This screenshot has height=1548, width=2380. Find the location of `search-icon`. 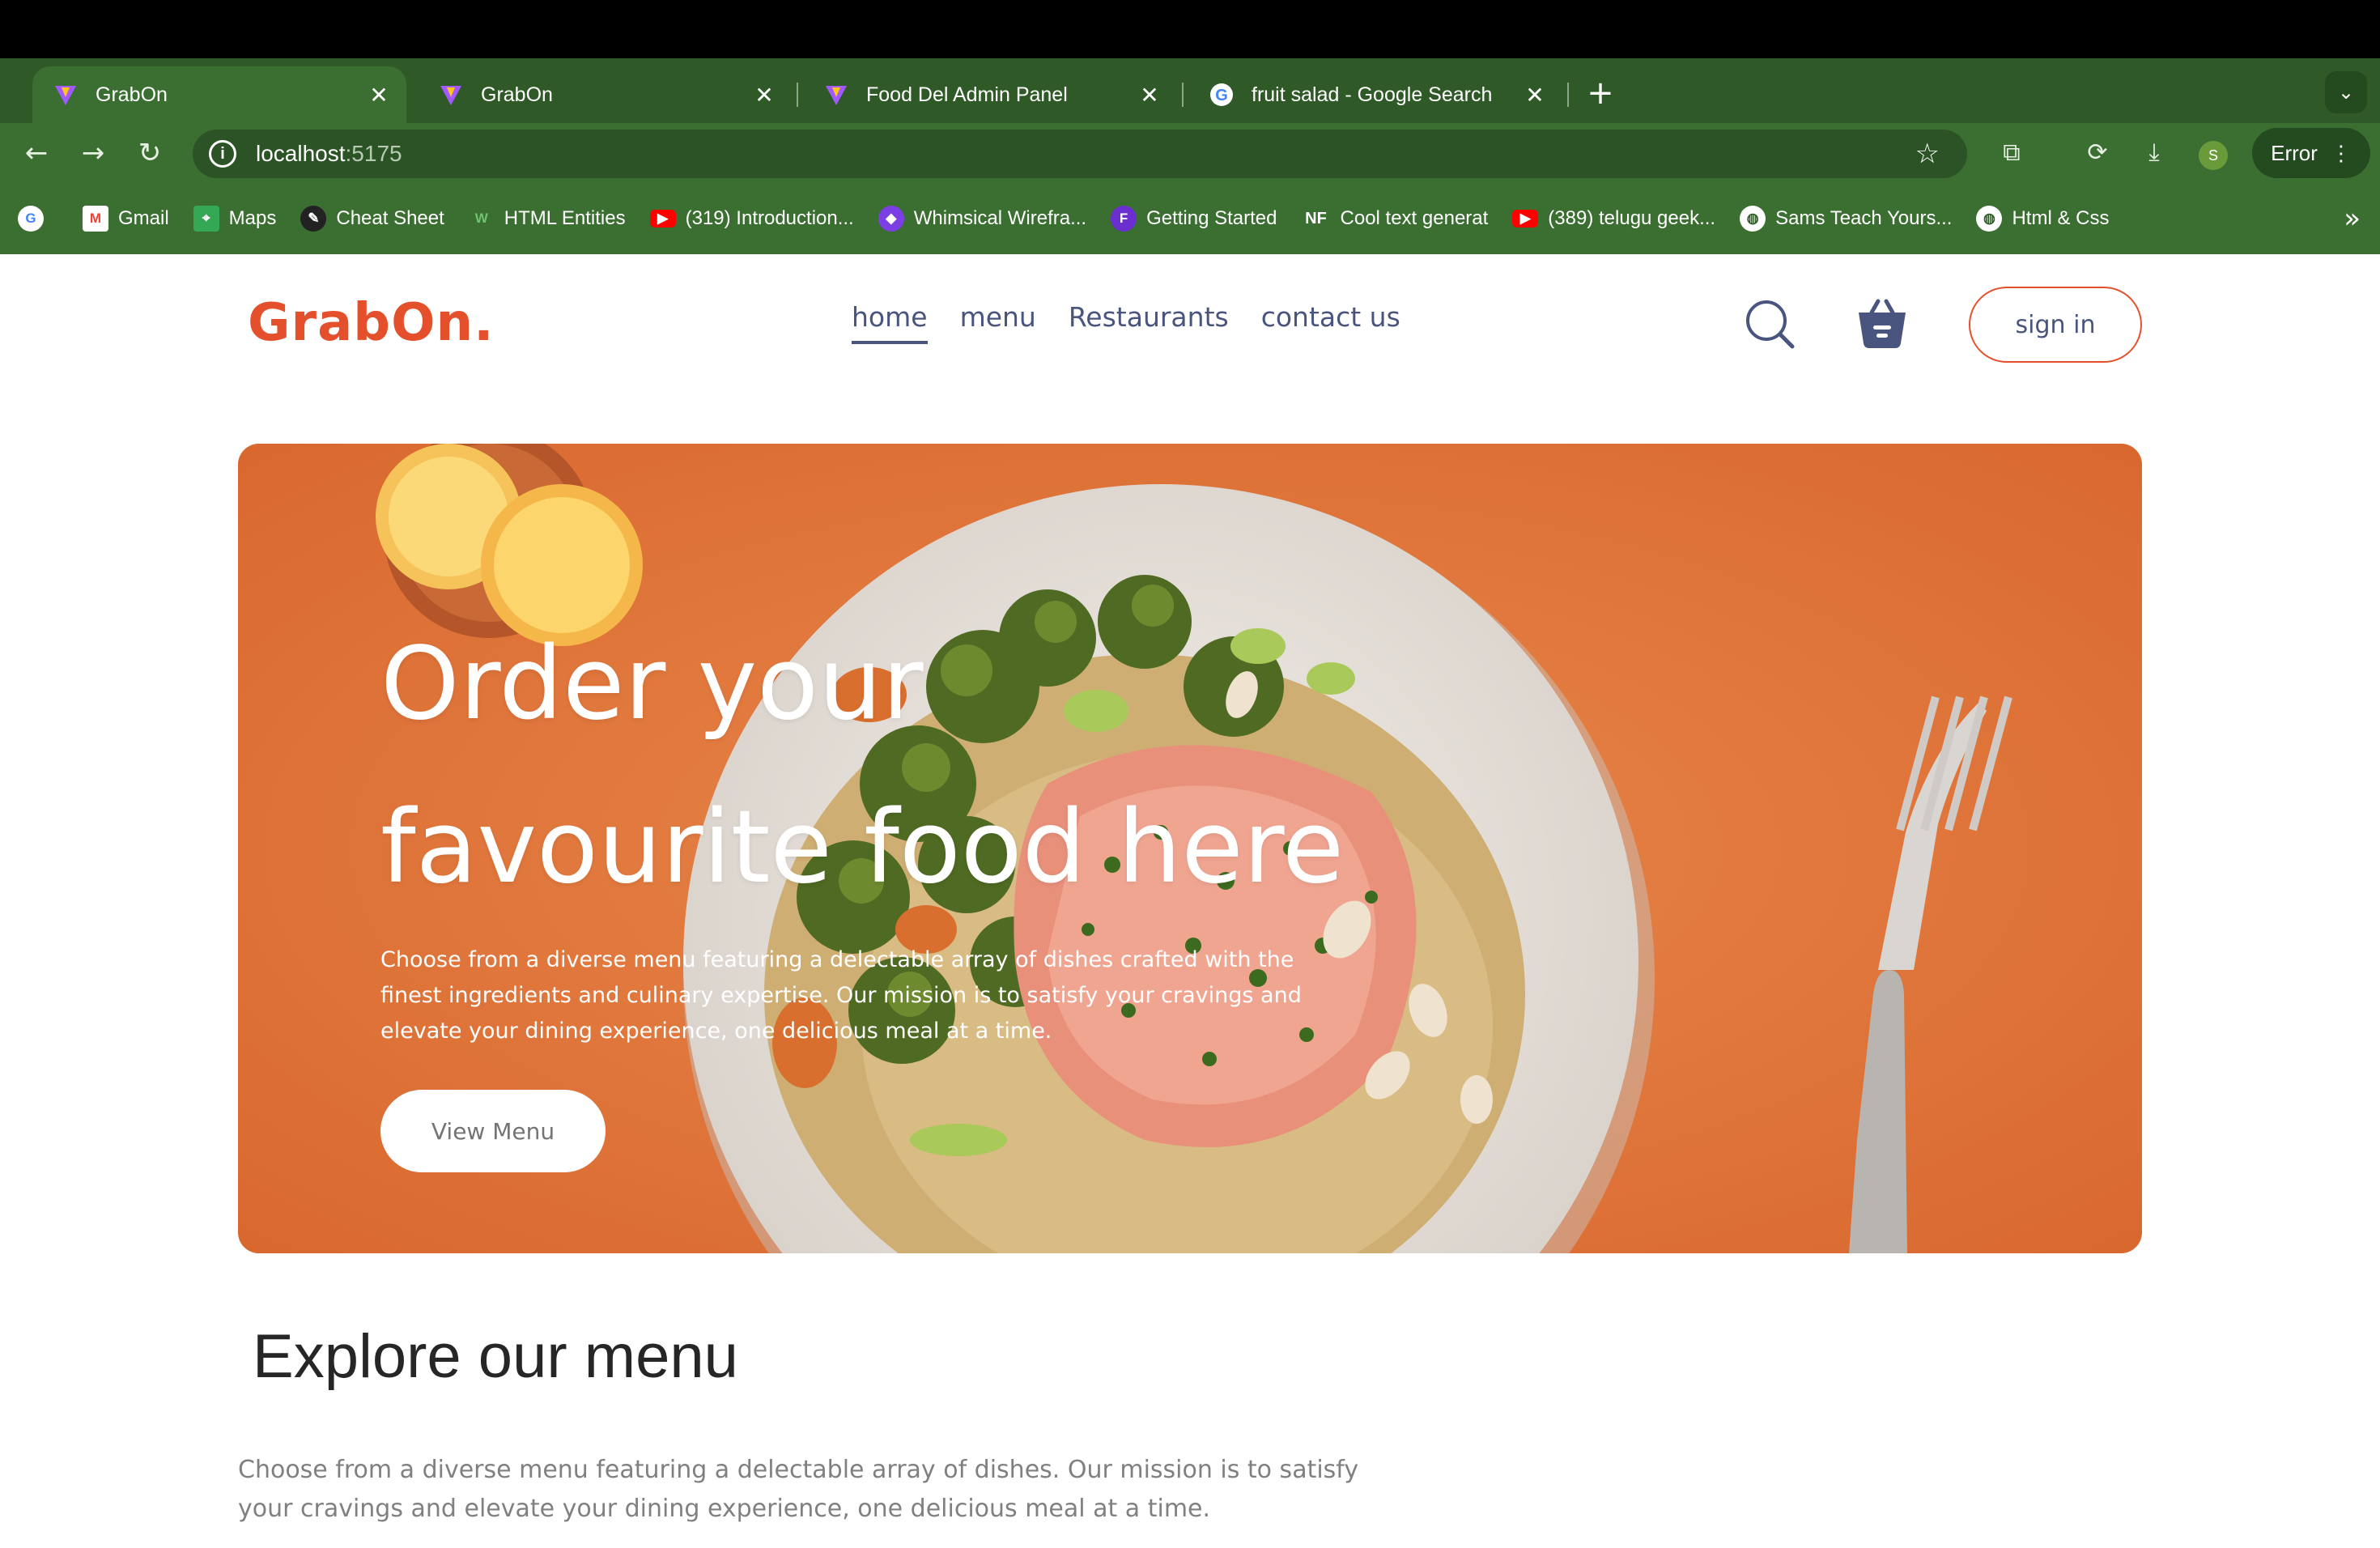

search-icon is located at coordinates (1770, 324).